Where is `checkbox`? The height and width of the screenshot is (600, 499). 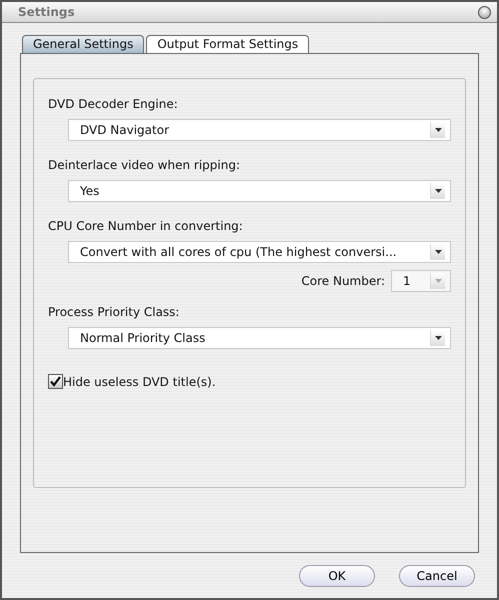
checkbox is located at coordinates (55, 381).